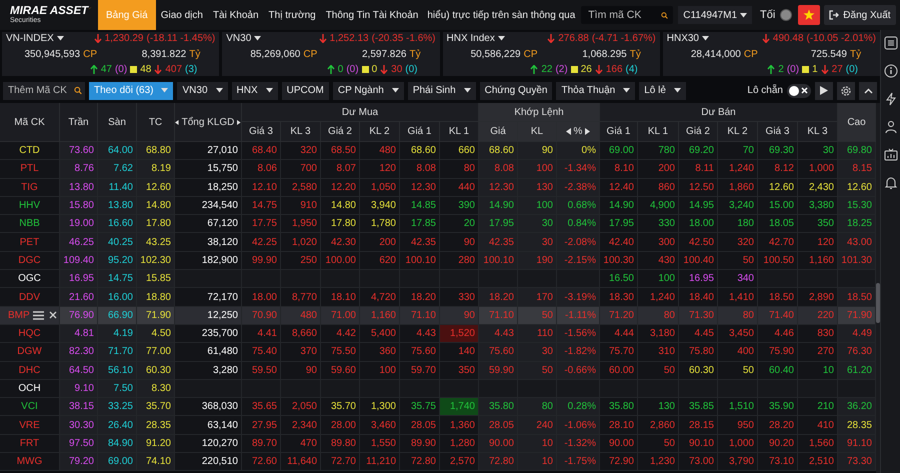 This screenshot has height=473, width=900. Describe the element at coordinates (156, 389) in the screenshot. I see `table-cell: 8.30` at that location.